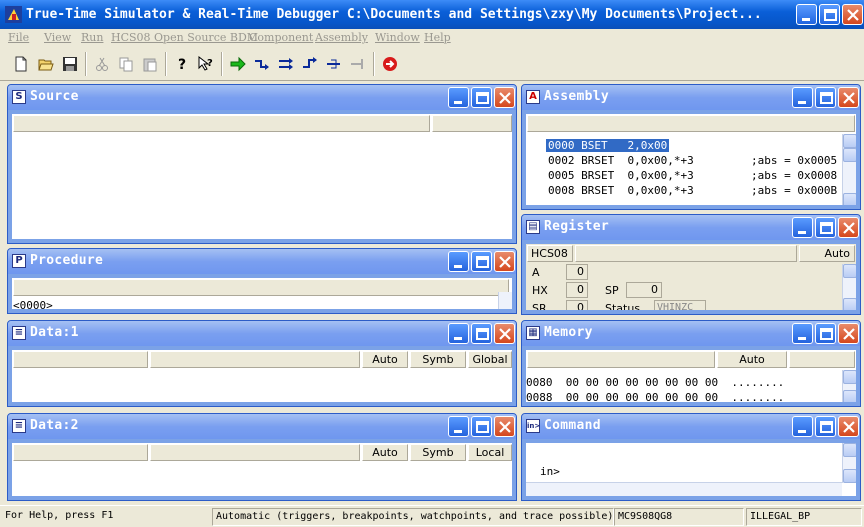 This screenshot has height=527, width=864. What do you see at coordinates (621, 160) in the screenshot?
I see `assembly-line: 0002 BRSET 0,0x00,*+3` at bounding box center [621, 160].